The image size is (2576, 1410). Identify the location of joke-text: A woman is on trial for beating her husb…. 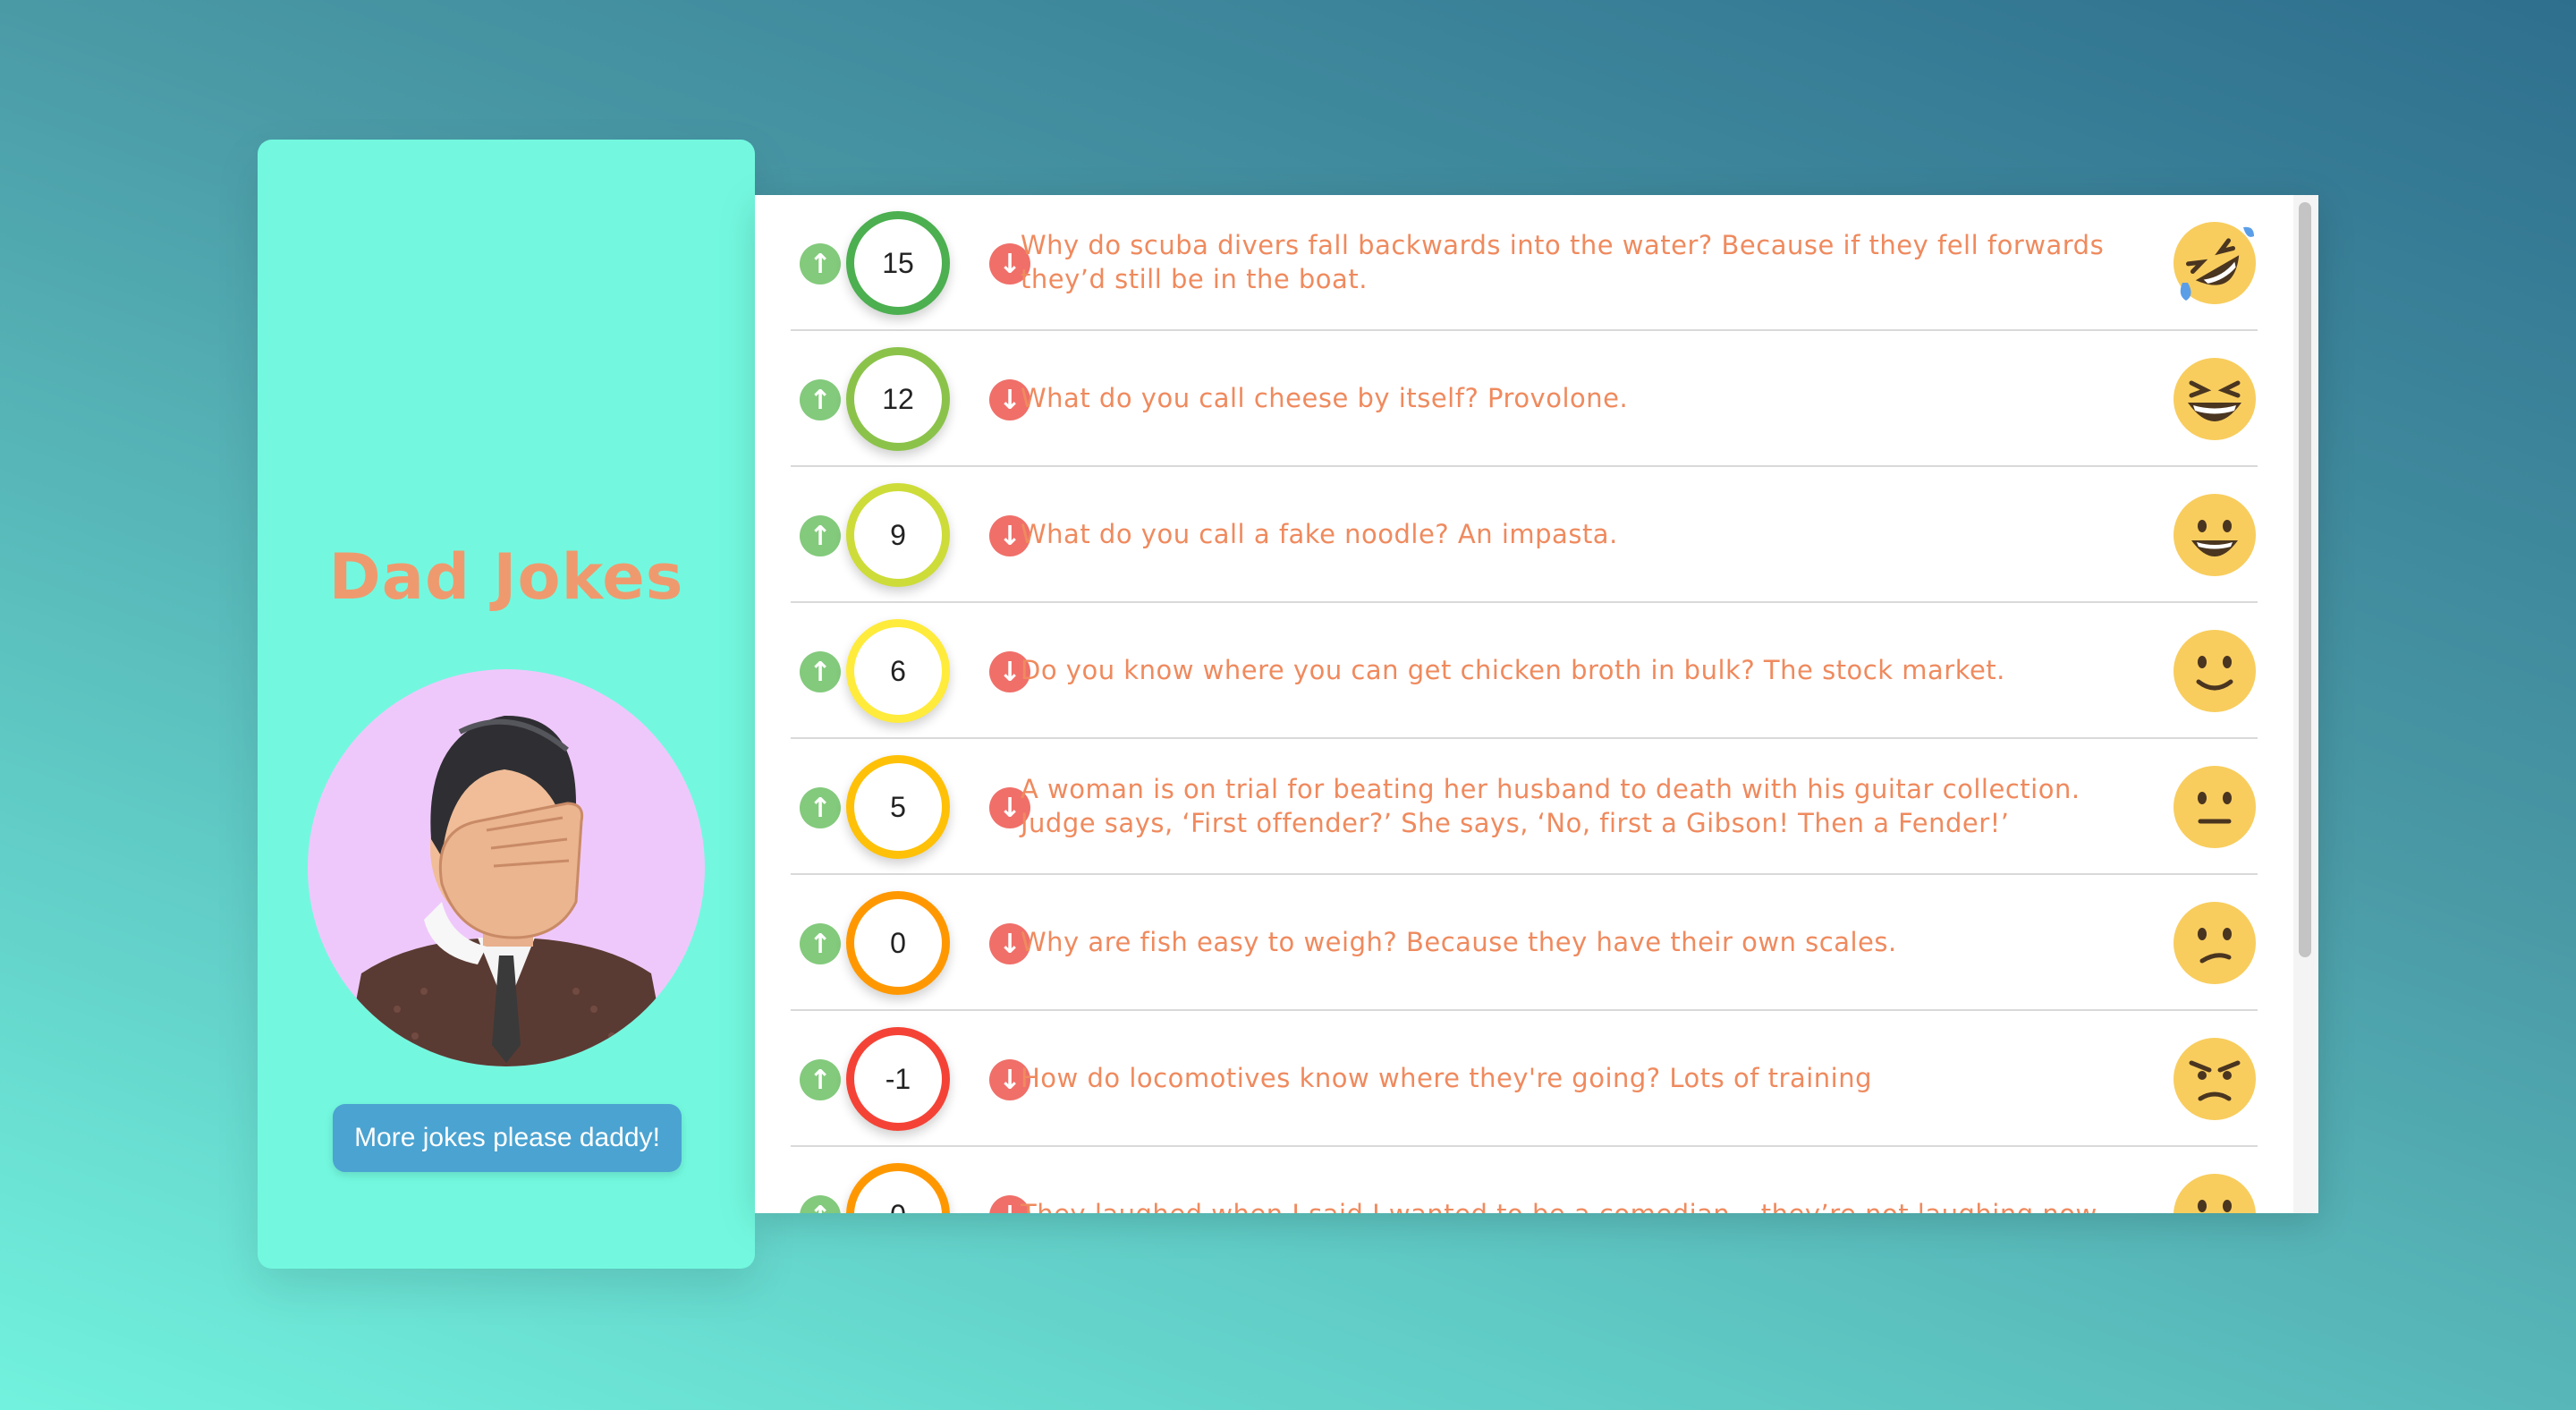
(1550, 806).